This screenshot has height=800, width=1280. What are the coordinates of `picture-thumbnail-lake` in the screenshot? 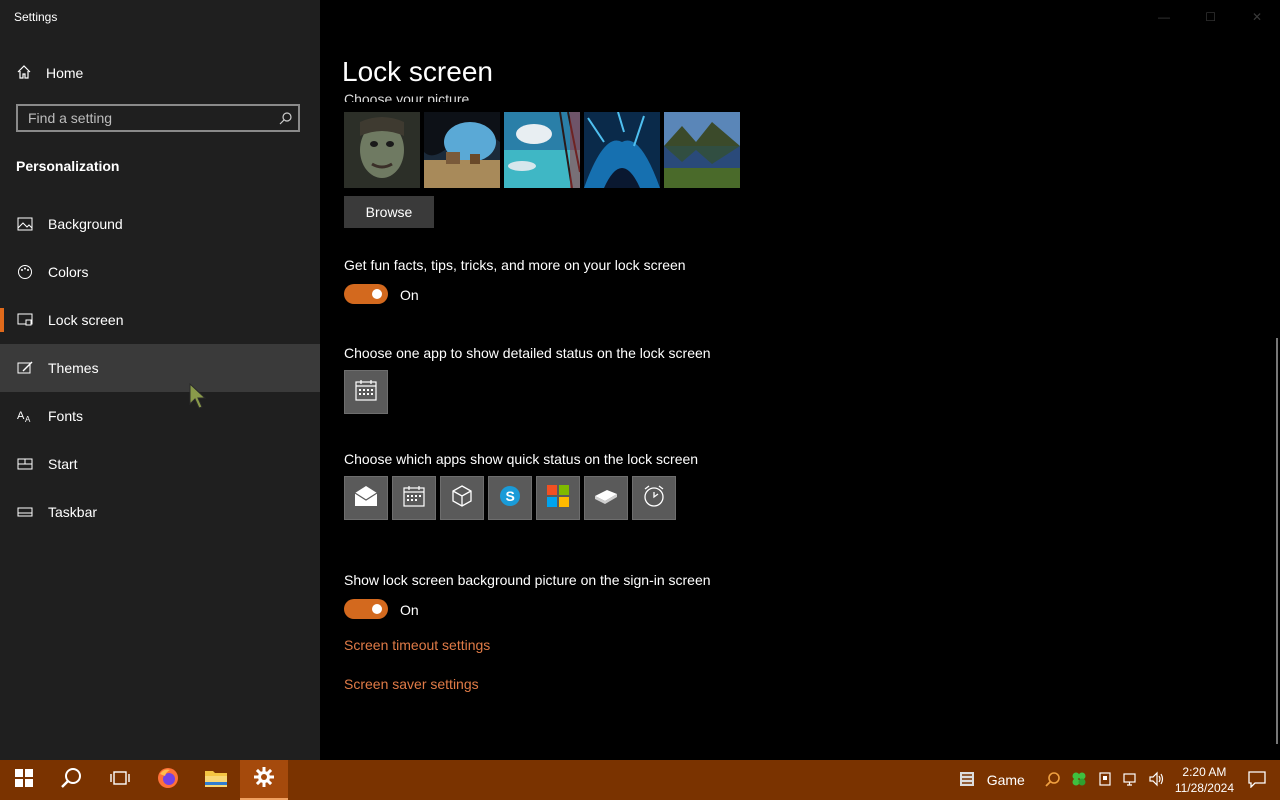 It's located at (702, 150).